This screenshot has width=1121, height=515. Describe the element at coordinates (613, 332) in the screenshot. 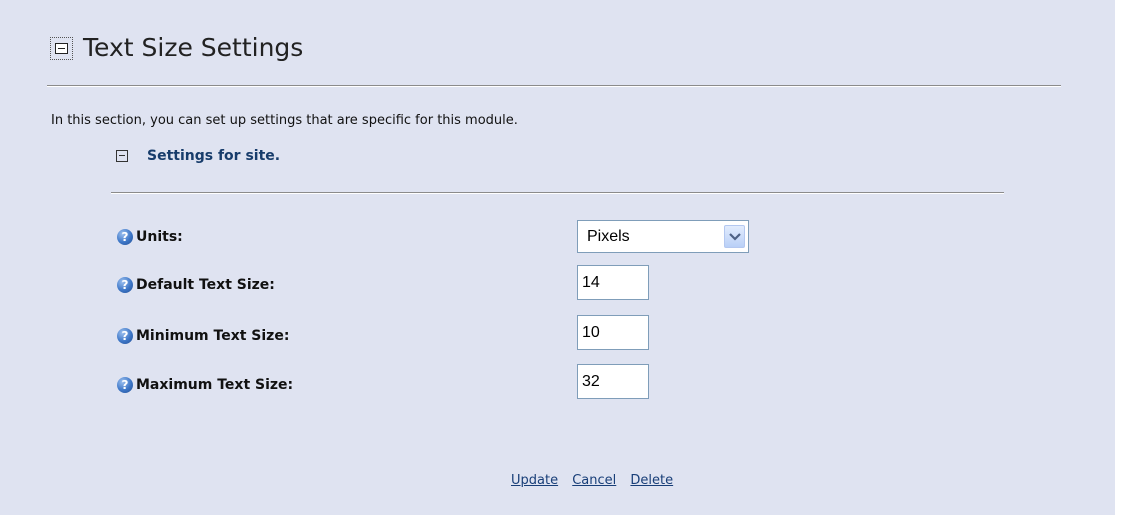

I see `minimum-size-input` at that location.